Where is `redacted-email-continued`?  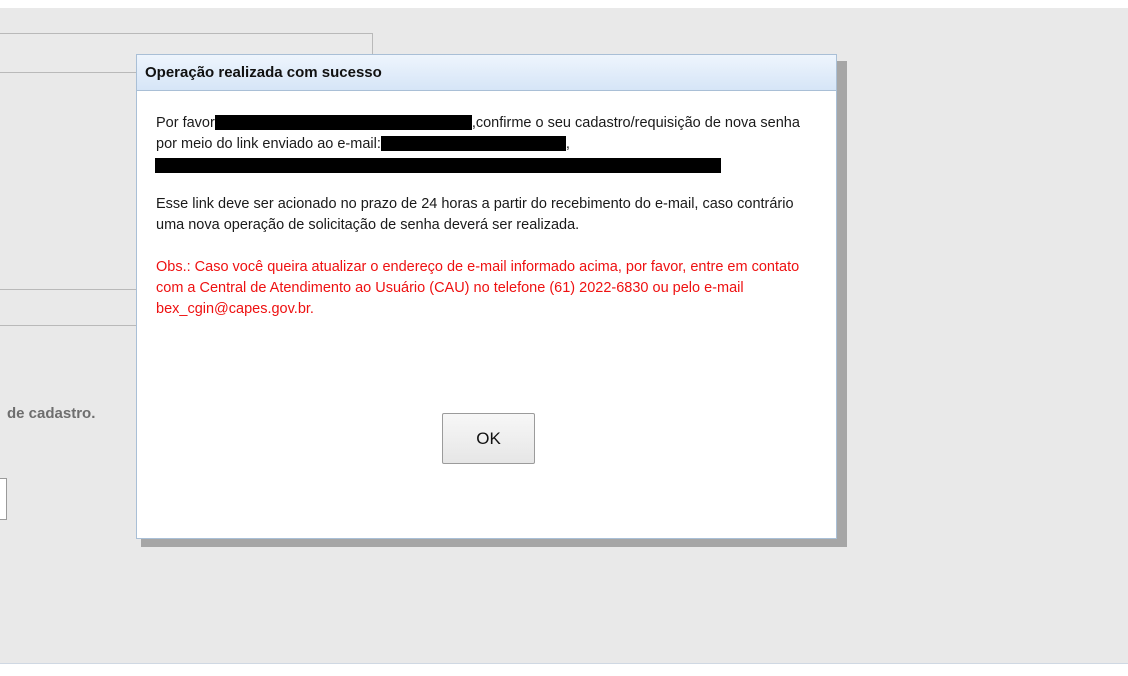
redacted-email-continued is located at coordinates (438, 165).